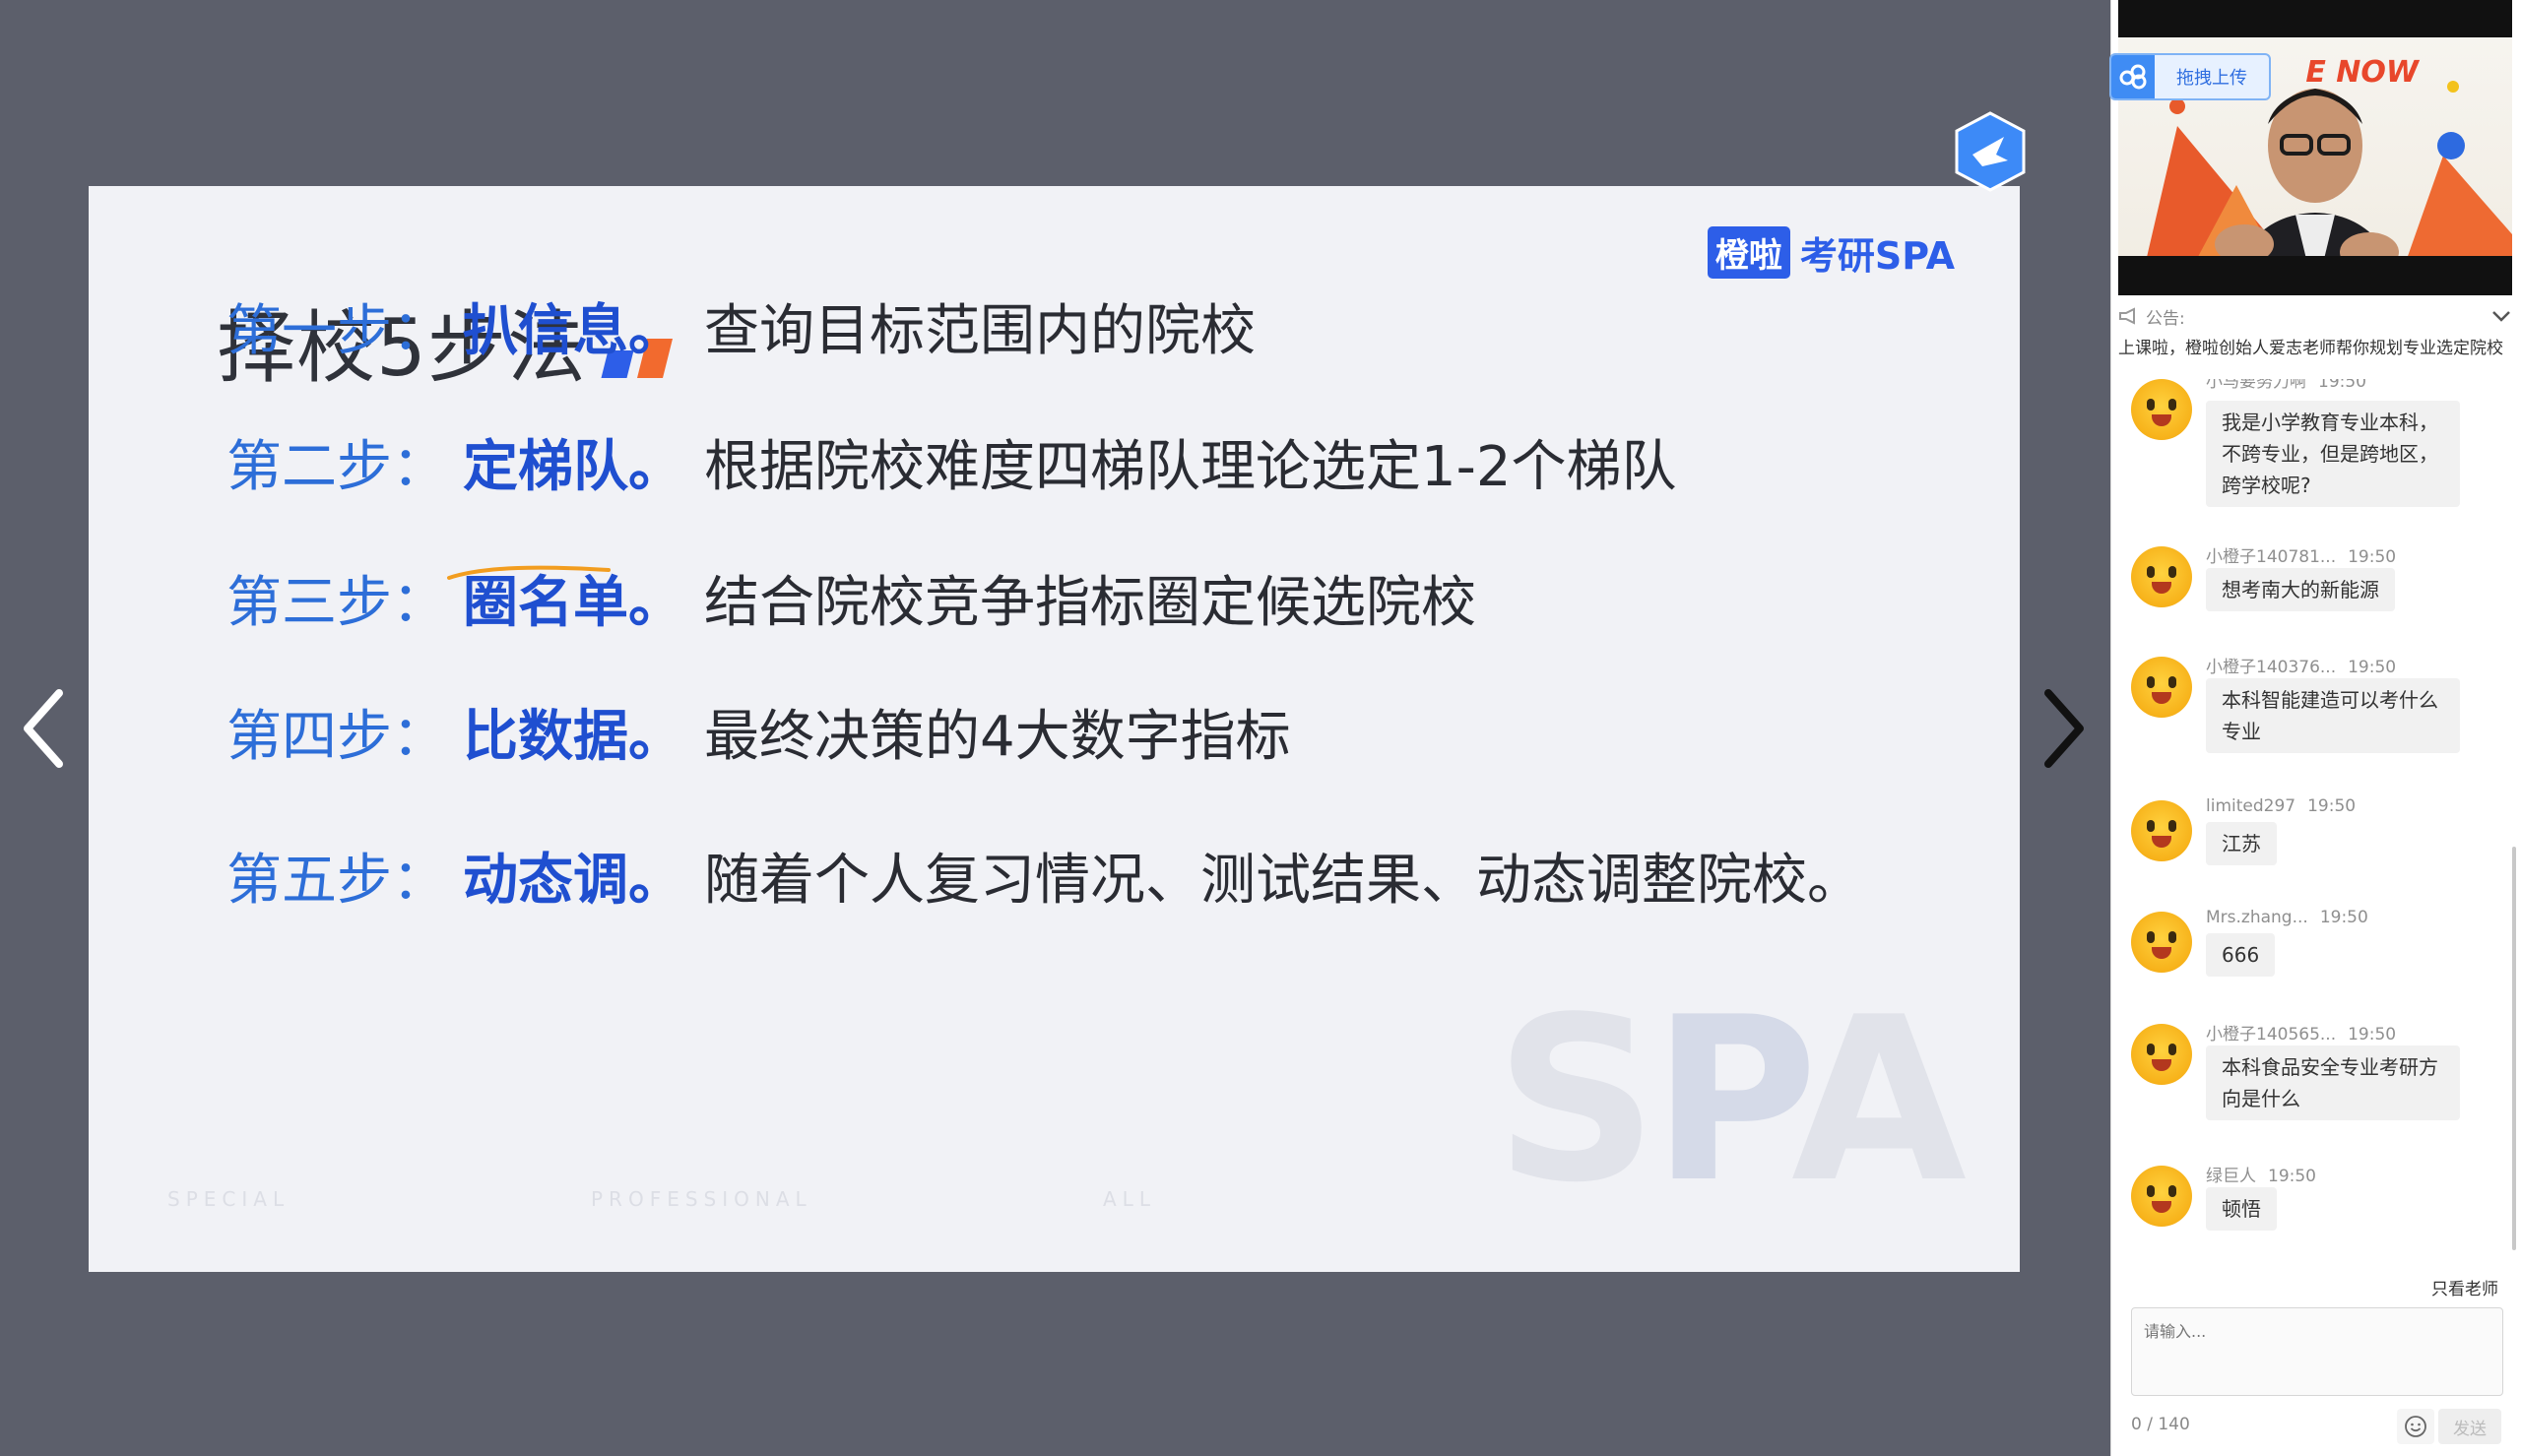  I want to click on brand-box: 橙啦, so click(1748, 252).